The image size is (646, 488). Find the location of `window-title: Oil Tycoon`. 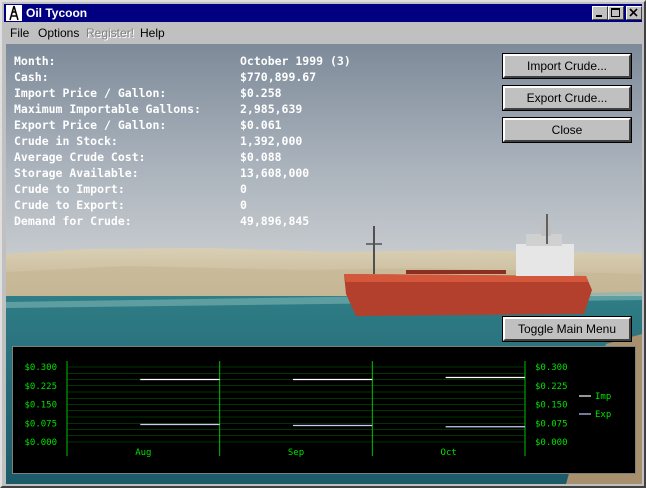

window-title: Oil Tycoon is located at coordinates (57, 13).